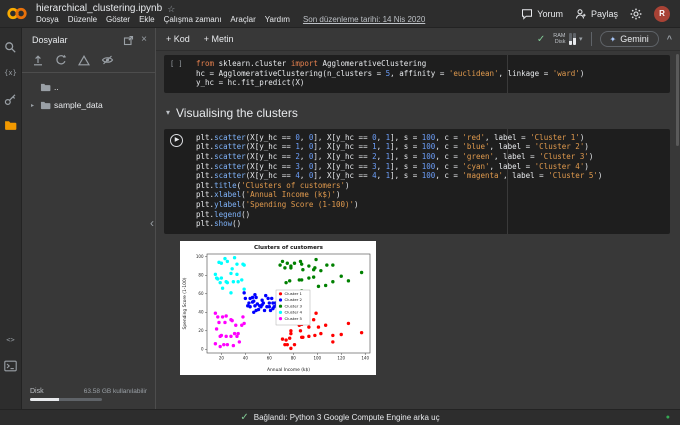  What do you see at coordinates (364, 20) in the screenshot?
I see `last-edited-link: Son düzenleme tarihi: 14 Nis 2020` at bounding box center [364, 20].